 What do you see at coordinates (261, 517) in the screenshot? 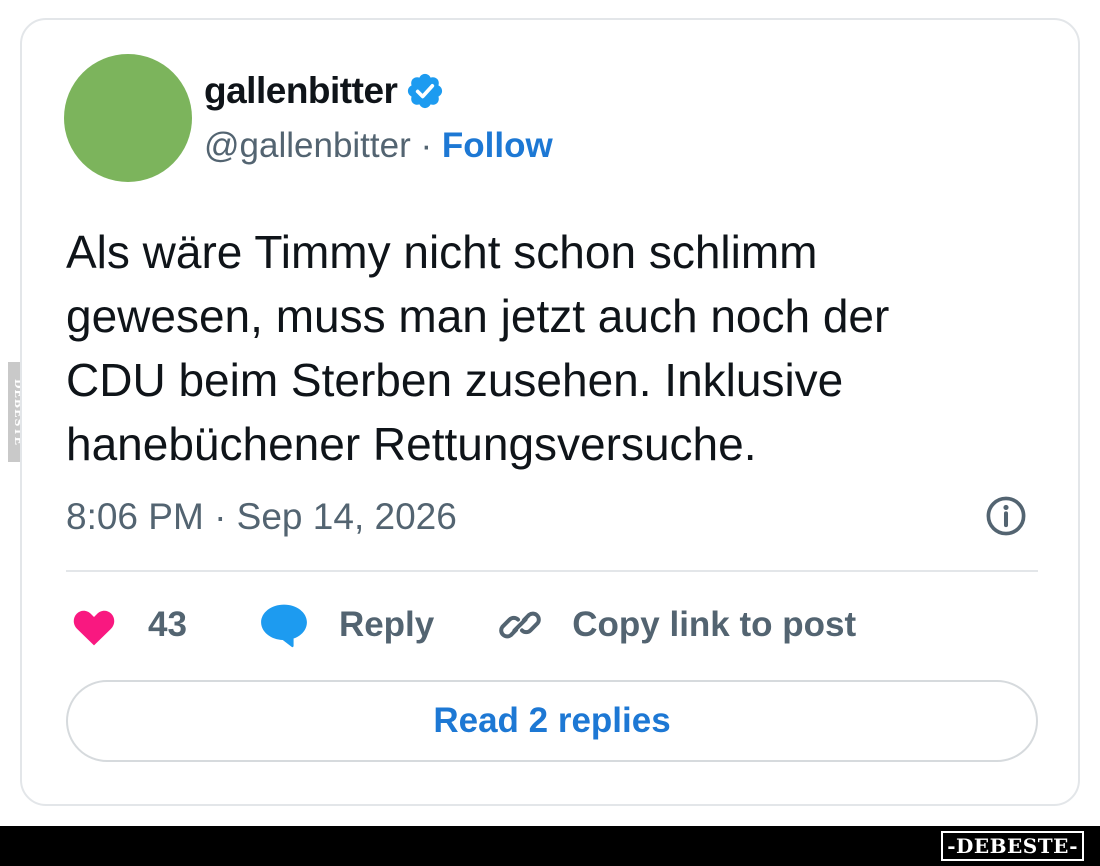
I see `post-timestamp: 8:06 PM · Sep 14, 2026` at bounding box center [261, 517].